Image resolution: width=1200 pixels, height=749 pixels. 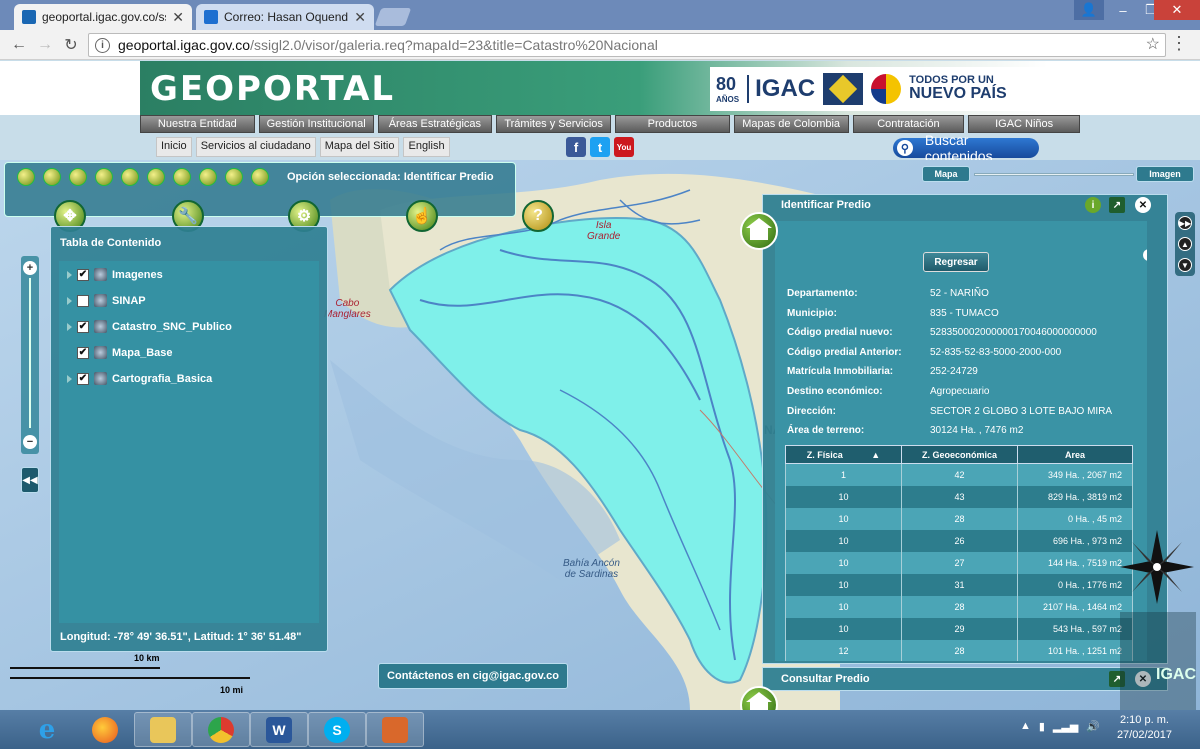 I want to click on table-row: 10 28 2107 Ha. , 1464 m2, so click(x=959, y=606).